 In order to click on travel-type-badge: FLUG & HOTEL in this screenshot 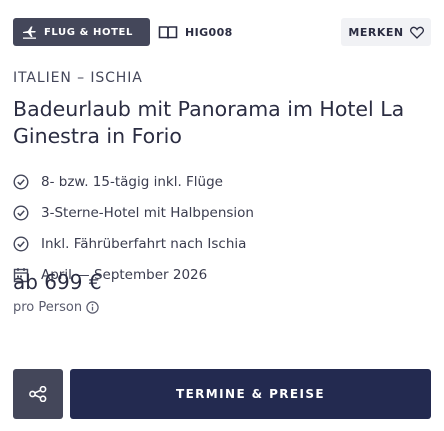, I will do `click(81, 32)`.